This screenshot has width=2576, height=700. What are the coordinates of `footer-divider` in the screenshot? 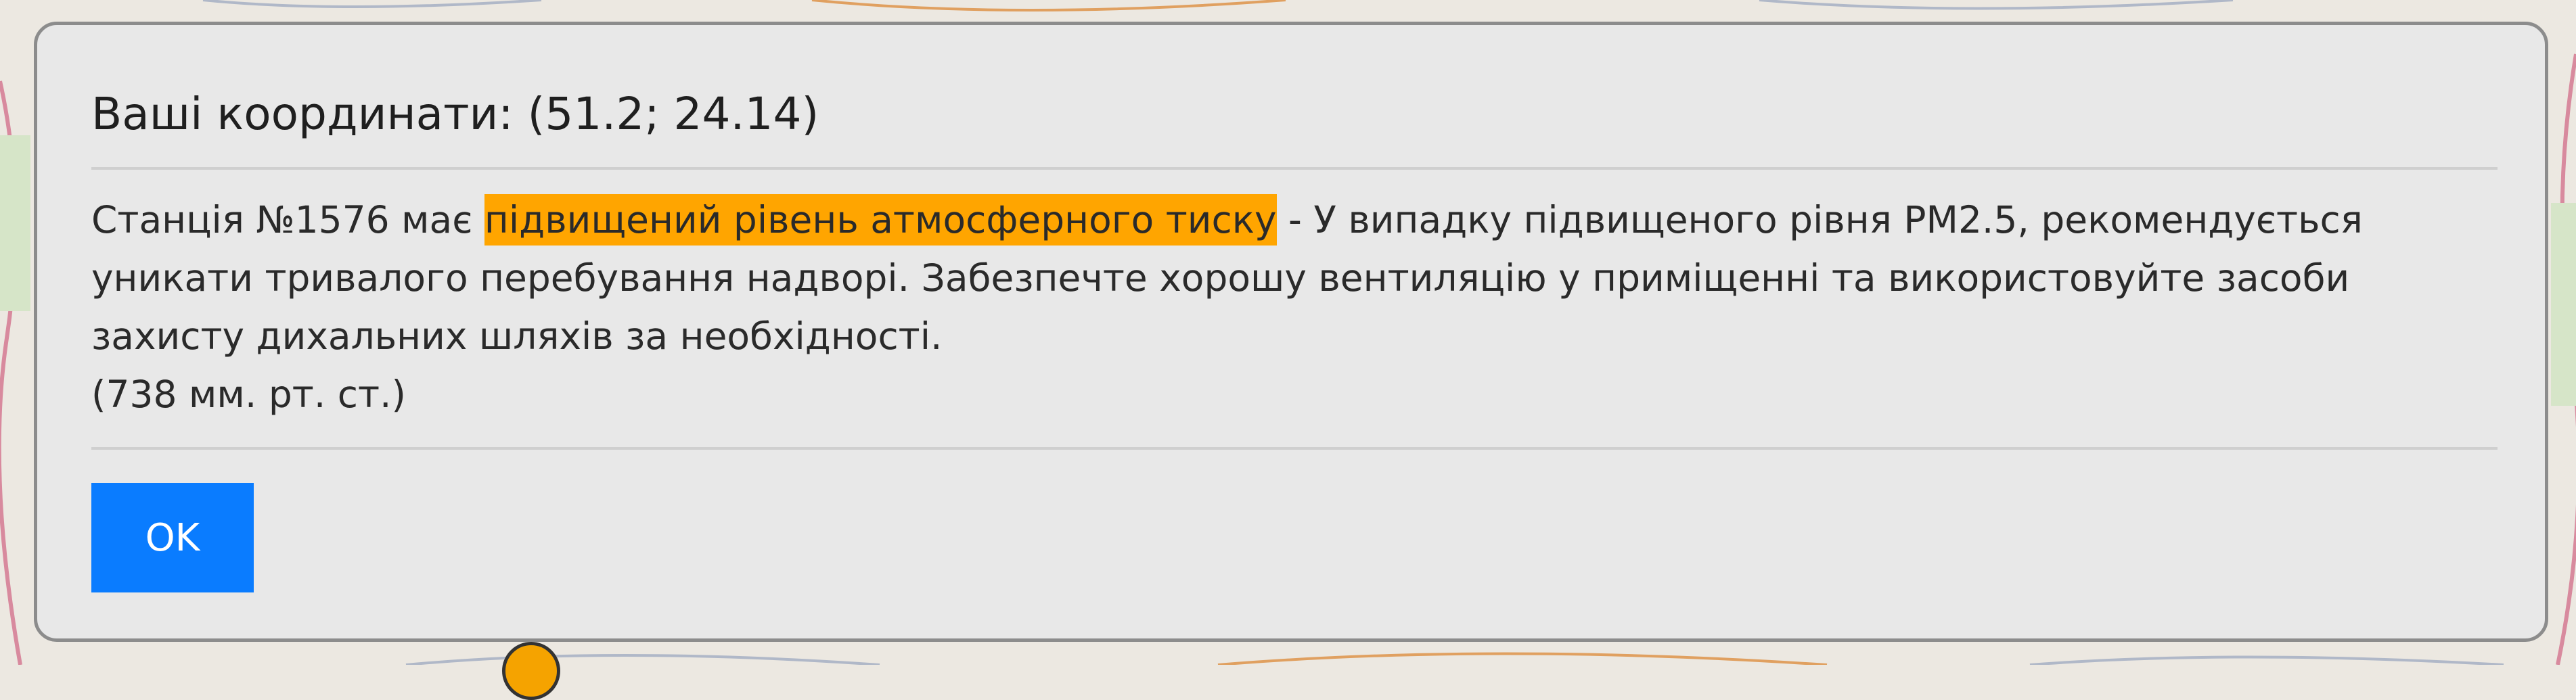 It's located at (1294, 448).